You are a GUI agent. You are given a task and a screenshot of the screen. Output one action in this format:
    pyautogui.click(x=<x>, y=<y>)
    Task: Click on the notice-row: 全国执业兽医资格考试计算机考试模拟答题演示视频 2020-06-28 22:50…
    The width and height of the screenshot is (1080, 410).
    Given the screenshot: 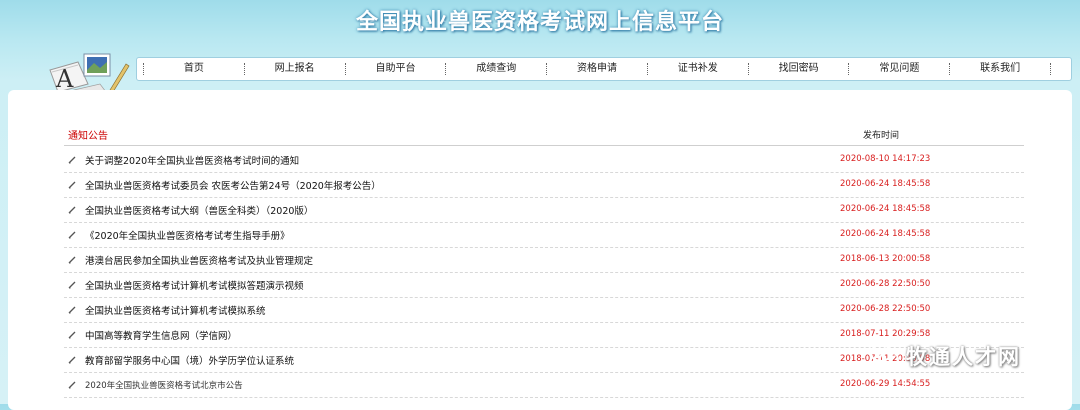 What is the action you would take?
    pyautogui.click(x=544, y=285)
    